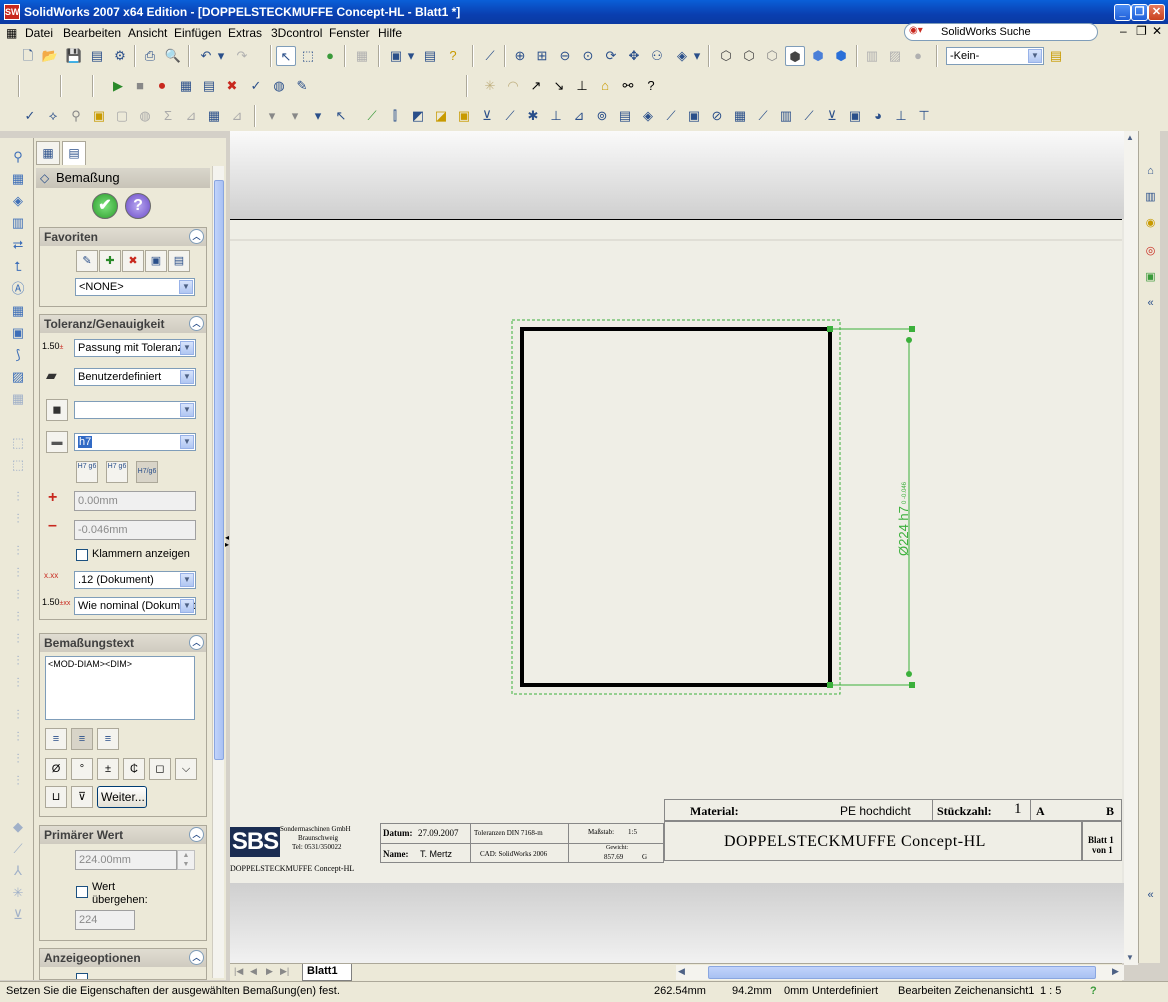  I want to click on load-favorite-icon: ▤, so click(179, 261).